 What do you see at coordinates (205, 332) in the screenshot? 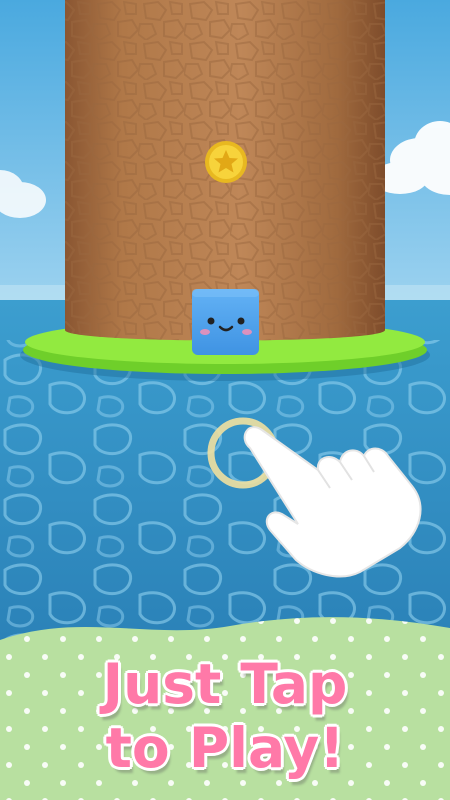
I see `cube-blush-left` at bounding box center [205, 332].